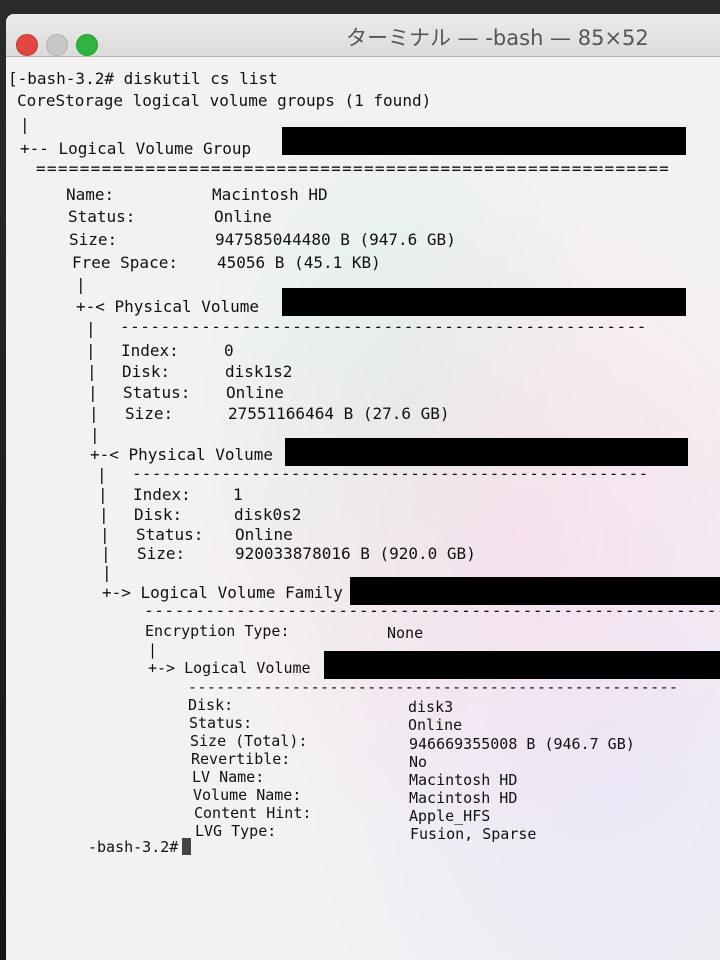  I want to click on pv1-size-value: 27551166464 B (27.6 GB), so click(339, 413).